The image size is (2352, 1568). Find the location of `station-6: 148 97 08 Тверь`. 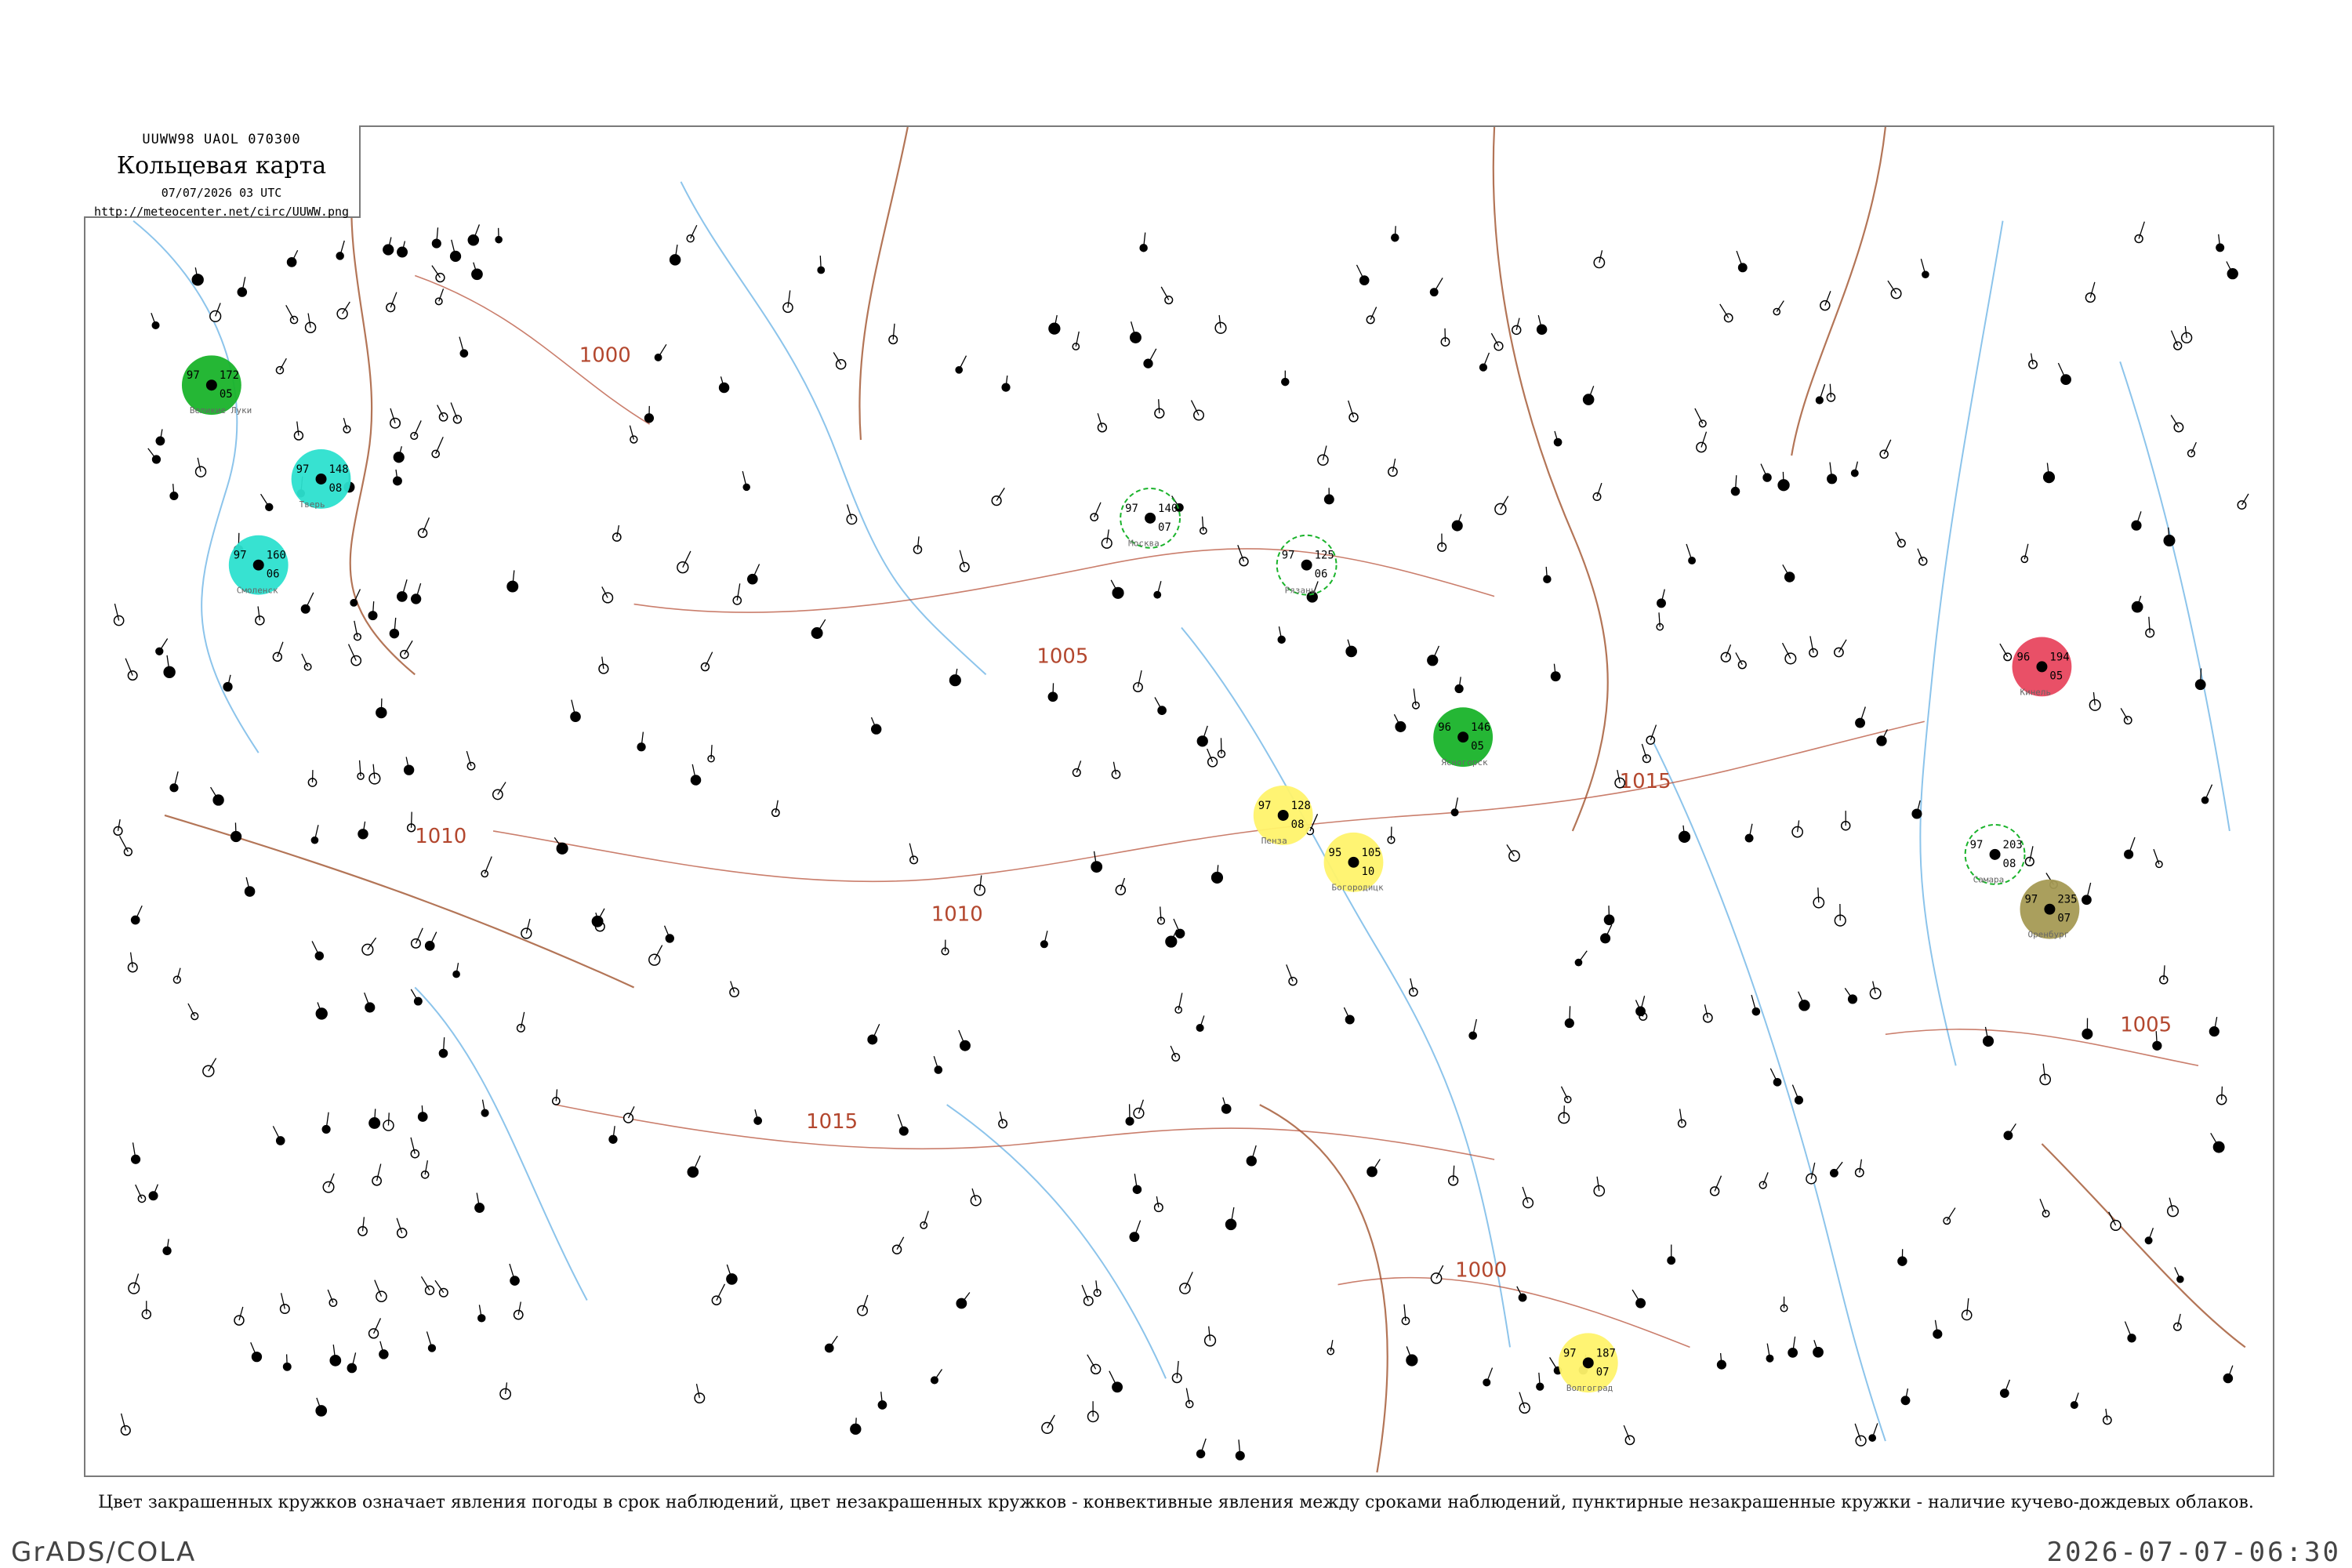

station-6: 148 97 08 Тверь is located at coordinates (321, 480).